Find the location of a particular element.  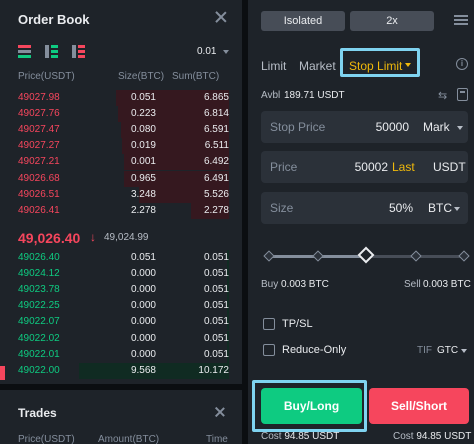

ask-row: 49027.98 0.051 6.865 is located at coordinates (121, 98).